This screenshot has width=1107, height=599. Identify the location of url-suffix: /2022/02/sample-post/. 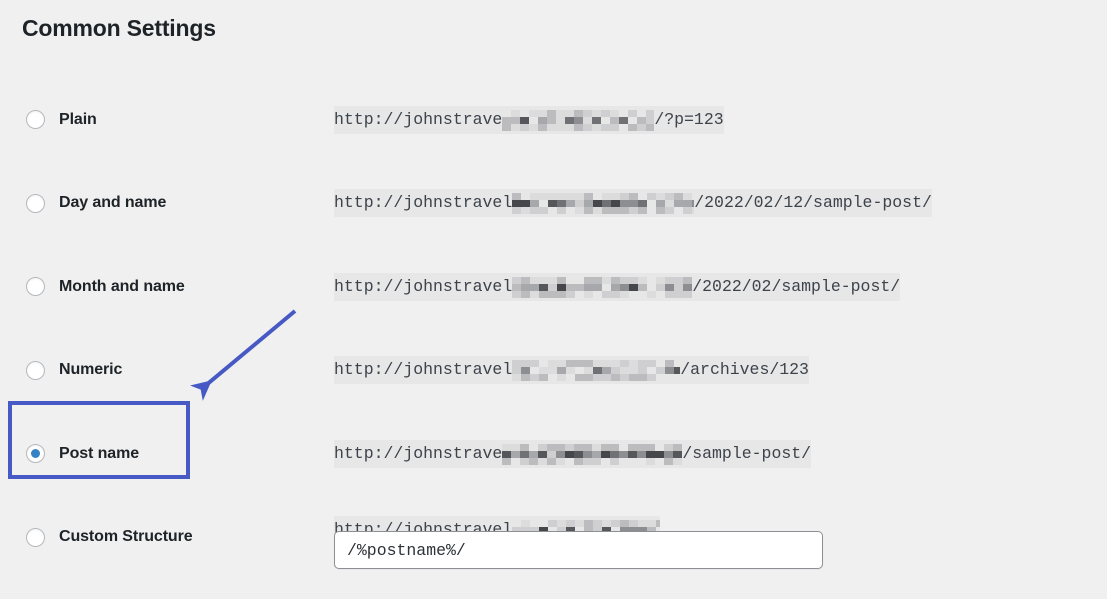
(796, 287).